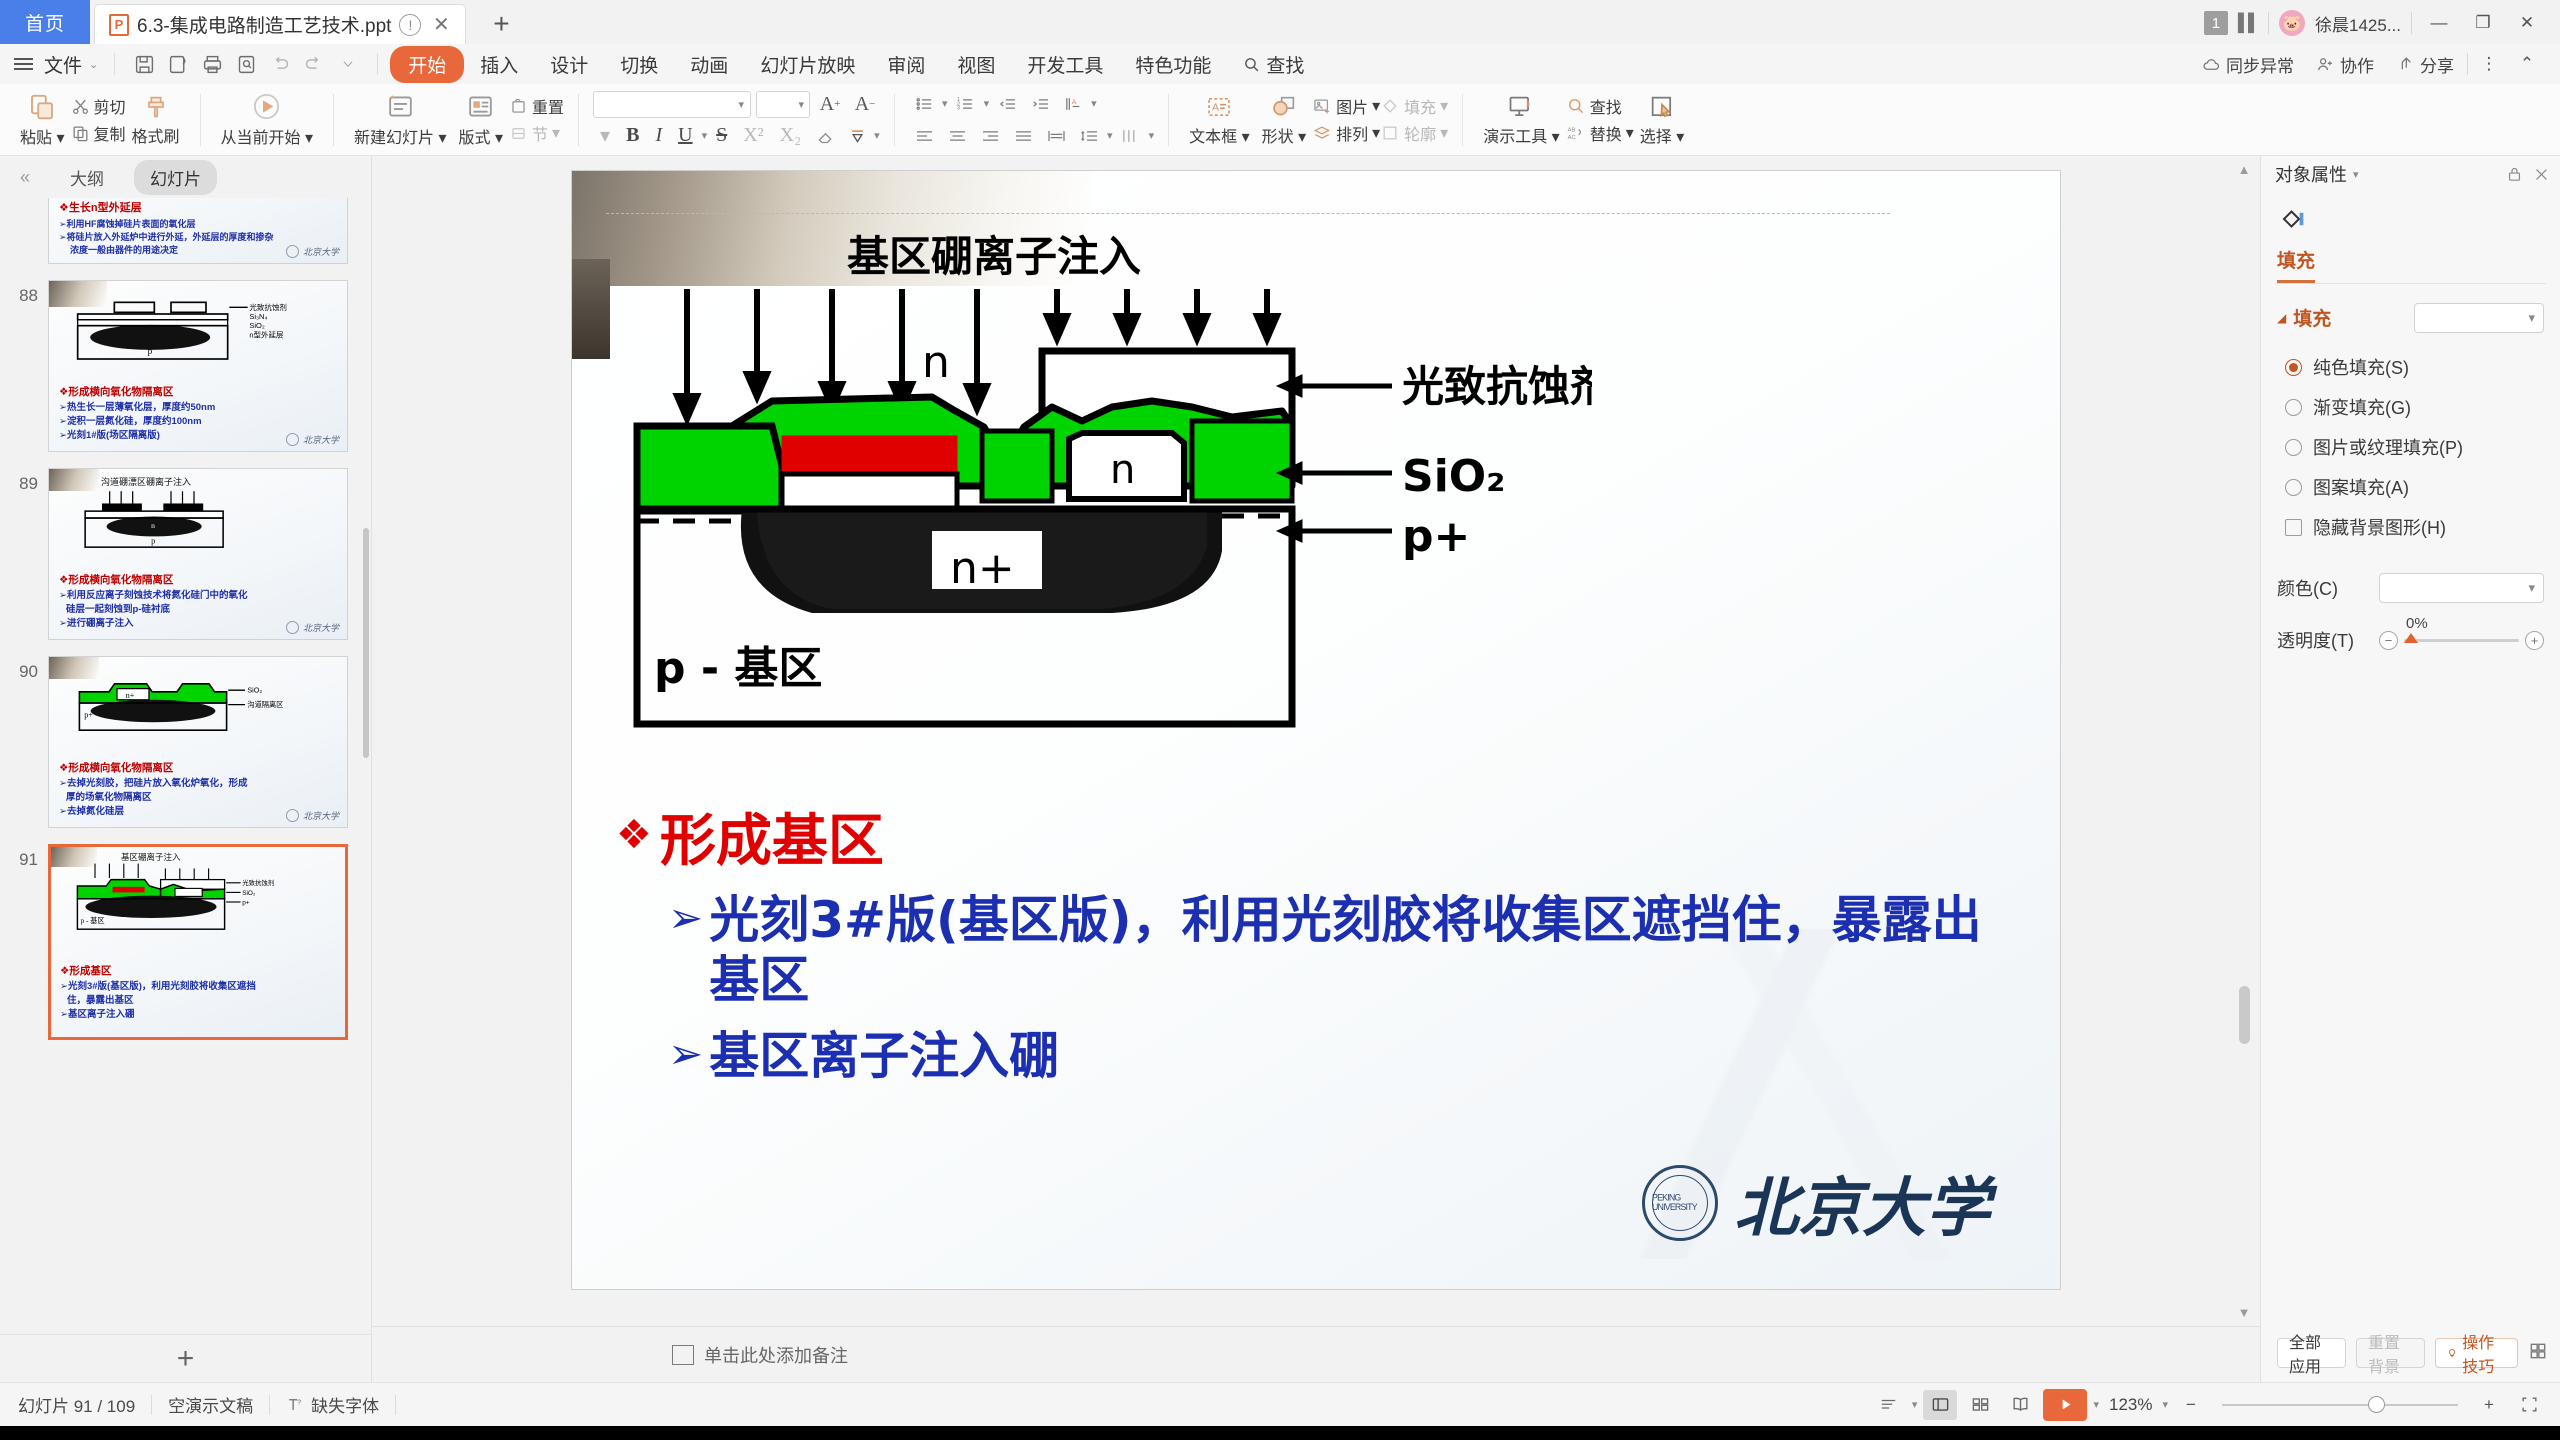  Describe the element at coordinates (71, 64) in the screenshot. I see `file-menu-button: 文件 ⌄` at that location.